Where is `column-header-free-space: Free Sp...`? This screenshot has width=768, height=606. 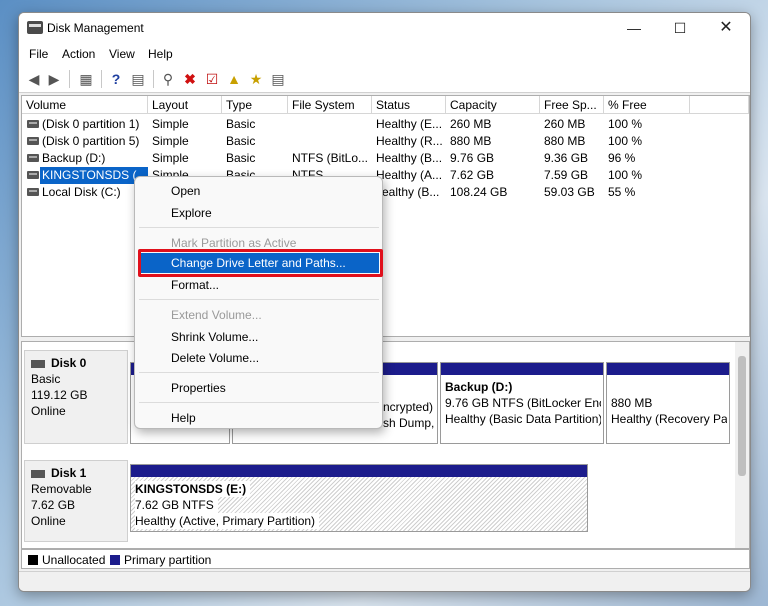
column-header-free-space: Free Sp... is located at coordinates (572, 105).